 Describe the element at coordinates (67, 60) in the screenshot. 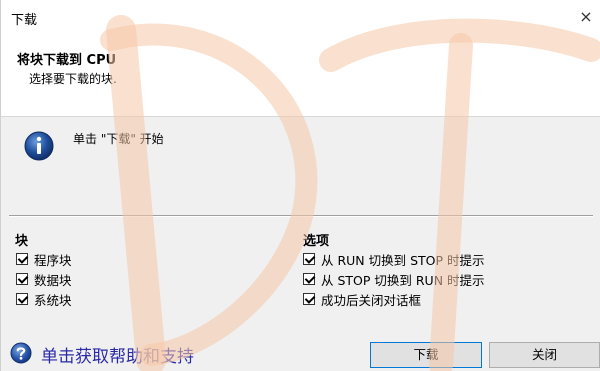

I see `header-title: 将块下载到 CPU` at that location.